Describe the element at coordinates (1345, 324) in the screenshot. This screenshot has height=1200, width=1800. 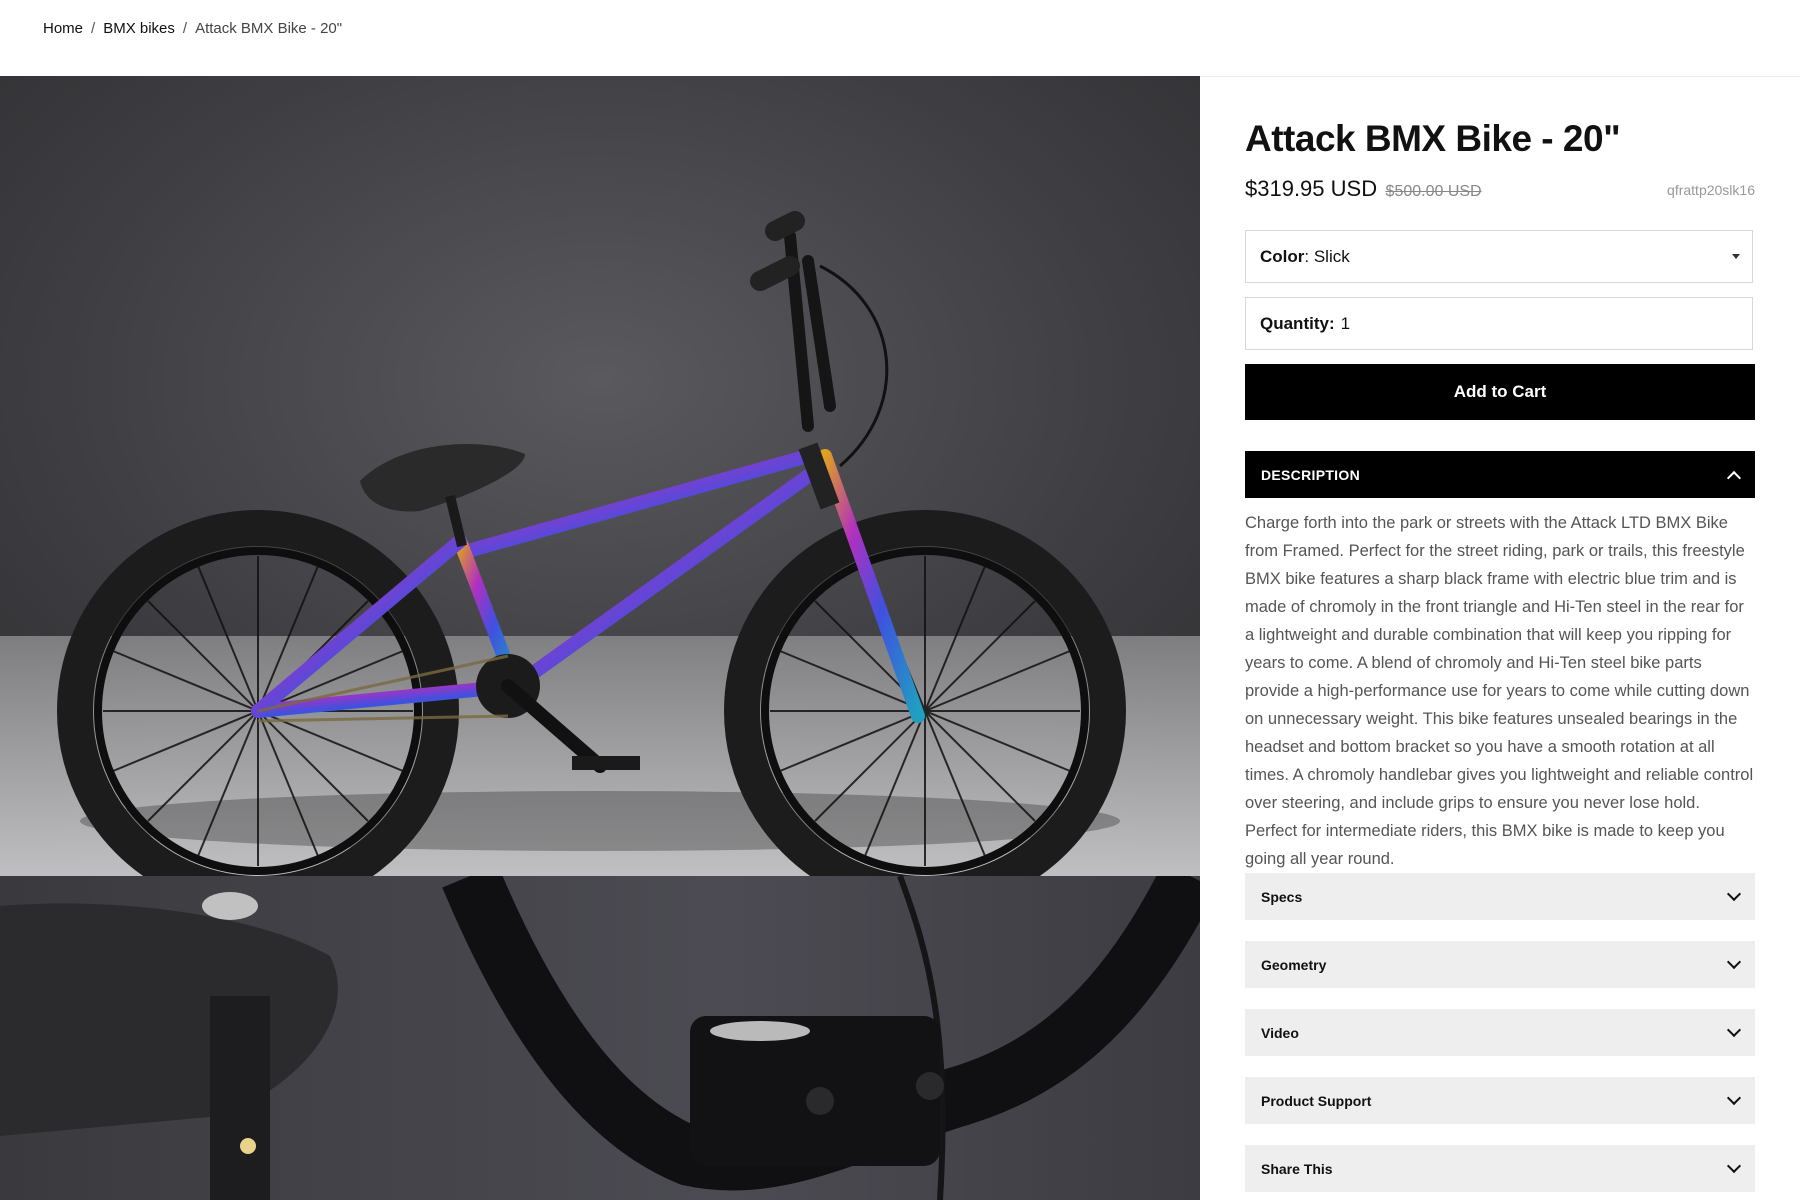
I see `quantity-value: 1` at that location.